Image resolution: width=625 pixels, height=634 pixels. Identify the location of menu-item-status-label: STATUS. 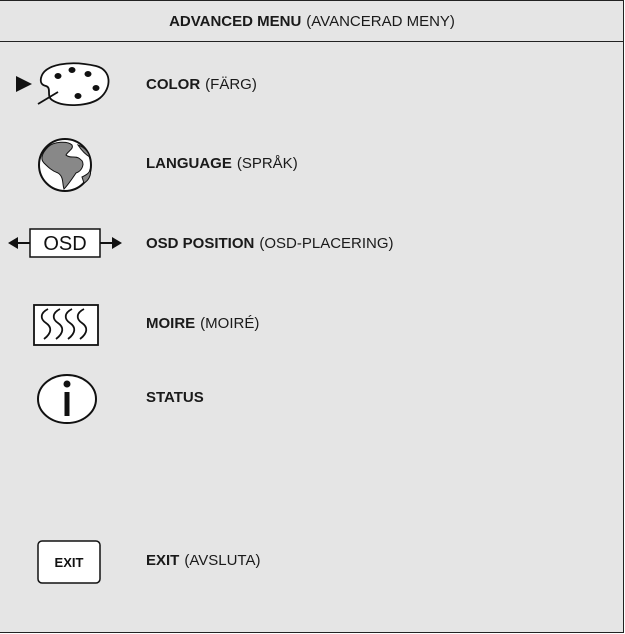
(175, 397).